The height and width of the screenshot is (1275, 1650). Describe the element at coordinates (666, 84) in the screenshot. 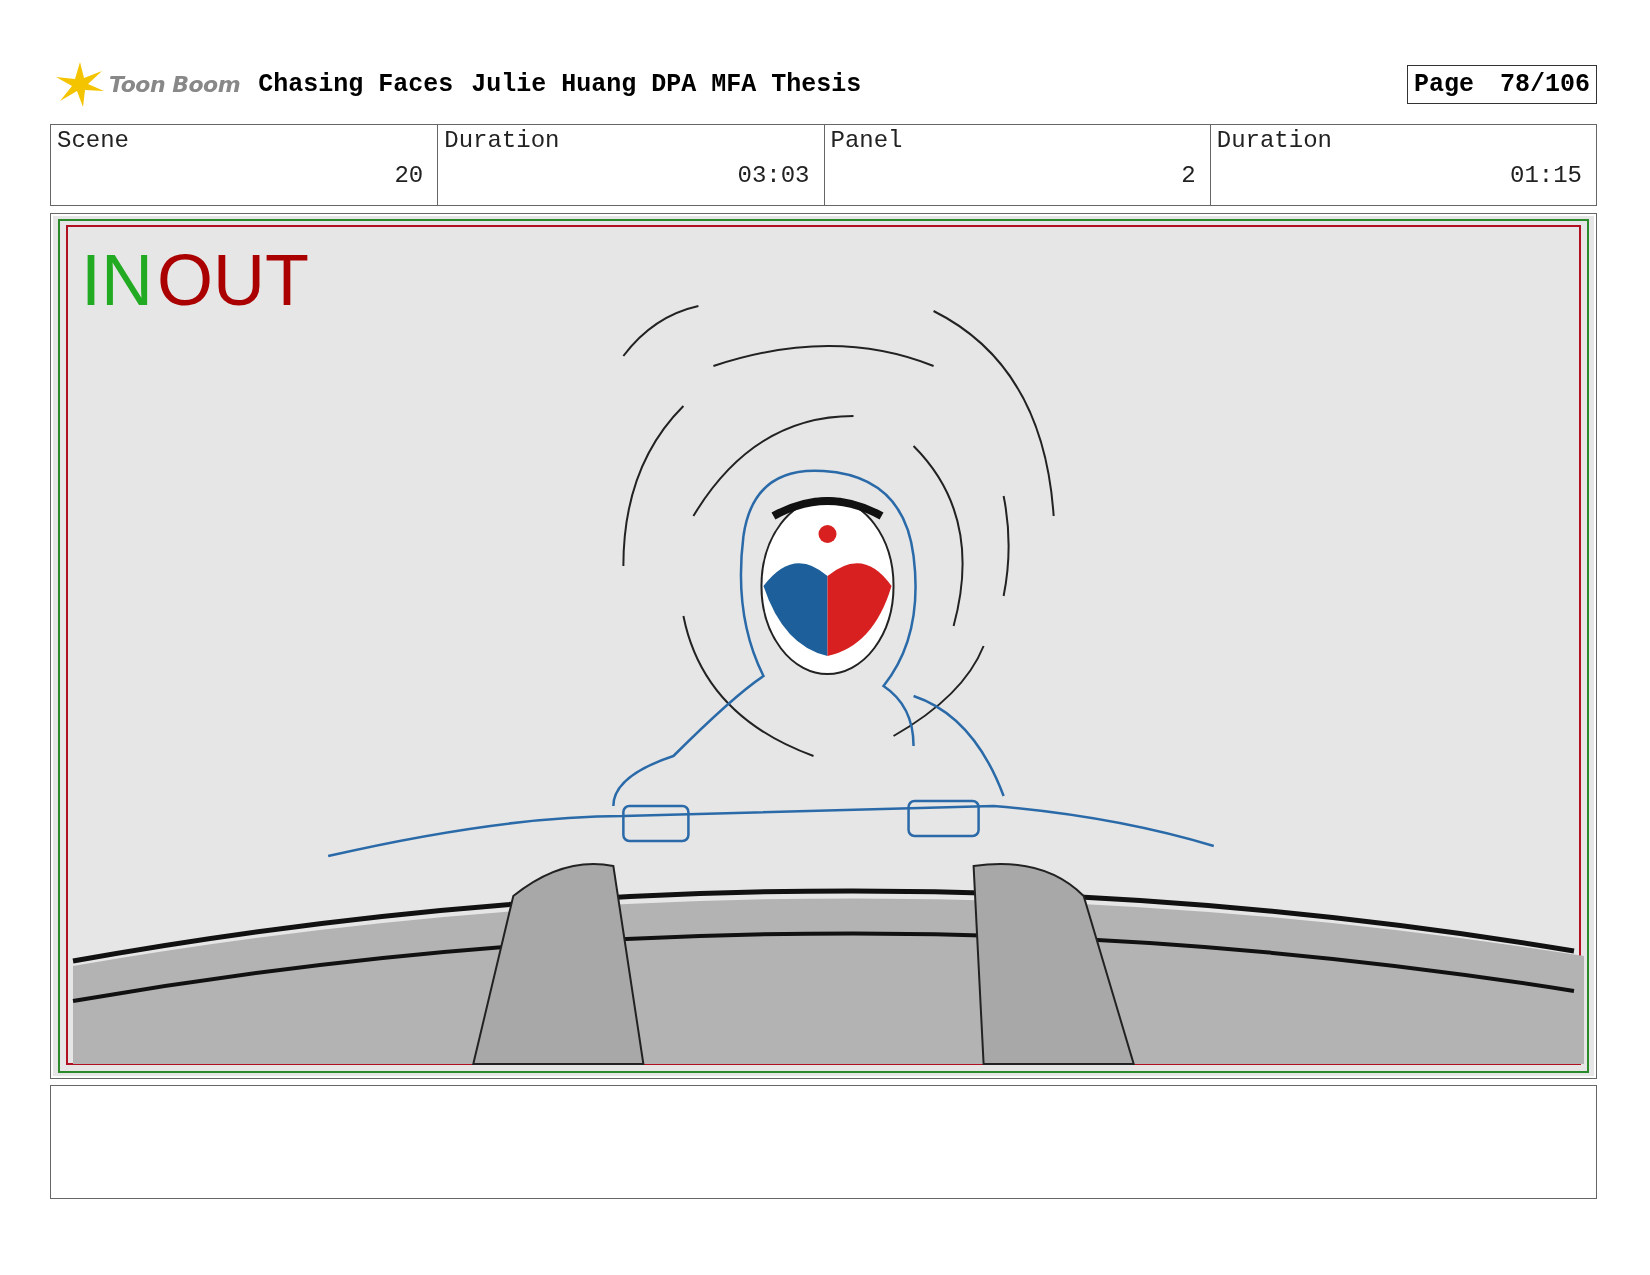

I see `project-subtitle: Julie Huang DPA MFA Thesis` at that location.